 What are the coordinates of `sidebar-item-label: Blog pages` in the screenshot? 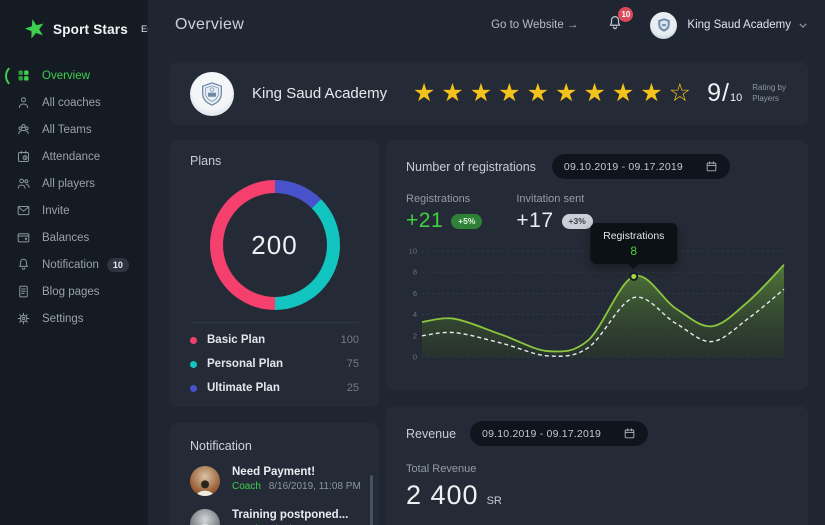 It's located at (71, 291).